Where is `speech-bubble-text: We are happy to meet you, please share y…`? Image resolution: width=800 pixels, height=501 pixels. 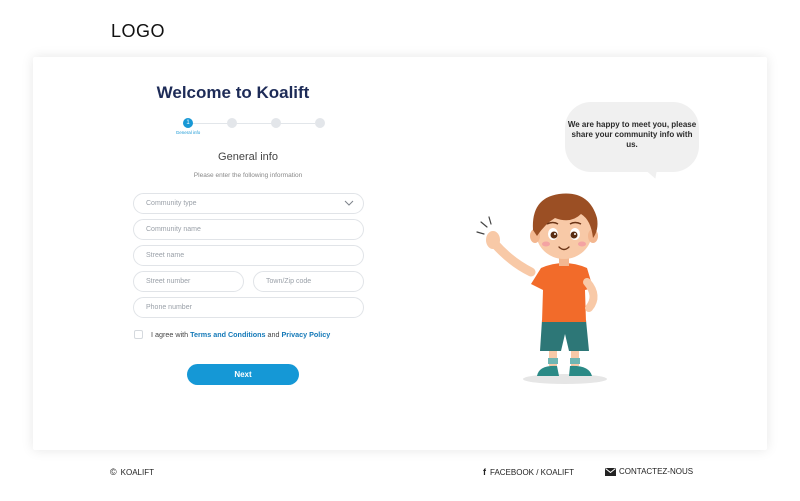
speech-bubble-text: We are happy to meet you, please share y… is located at coordinates (632, 134).